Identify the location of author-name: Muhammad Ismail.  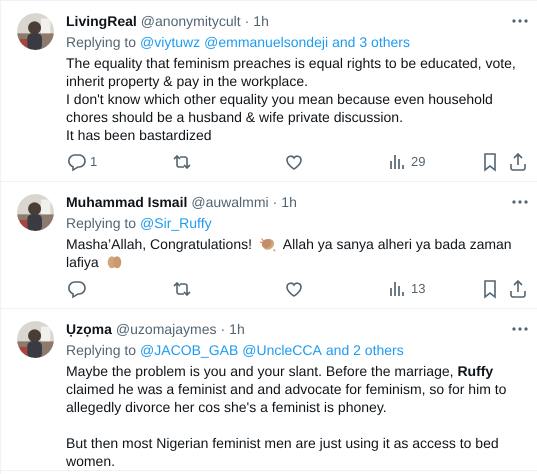
(127, 202).